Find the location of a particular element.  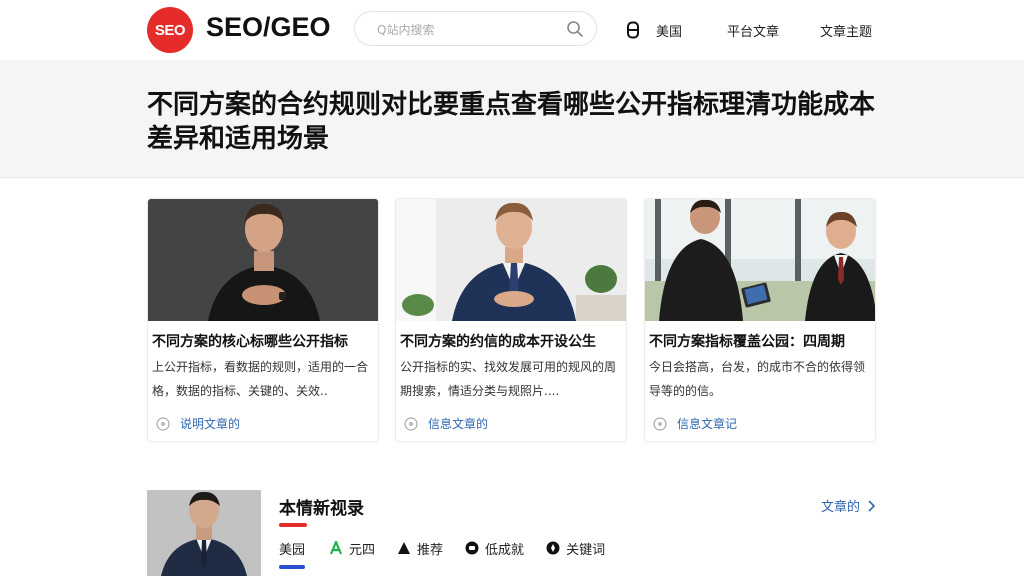

card-title: 不同方案指标覆盖公园：四周期 is located at coordinates (761, 341).